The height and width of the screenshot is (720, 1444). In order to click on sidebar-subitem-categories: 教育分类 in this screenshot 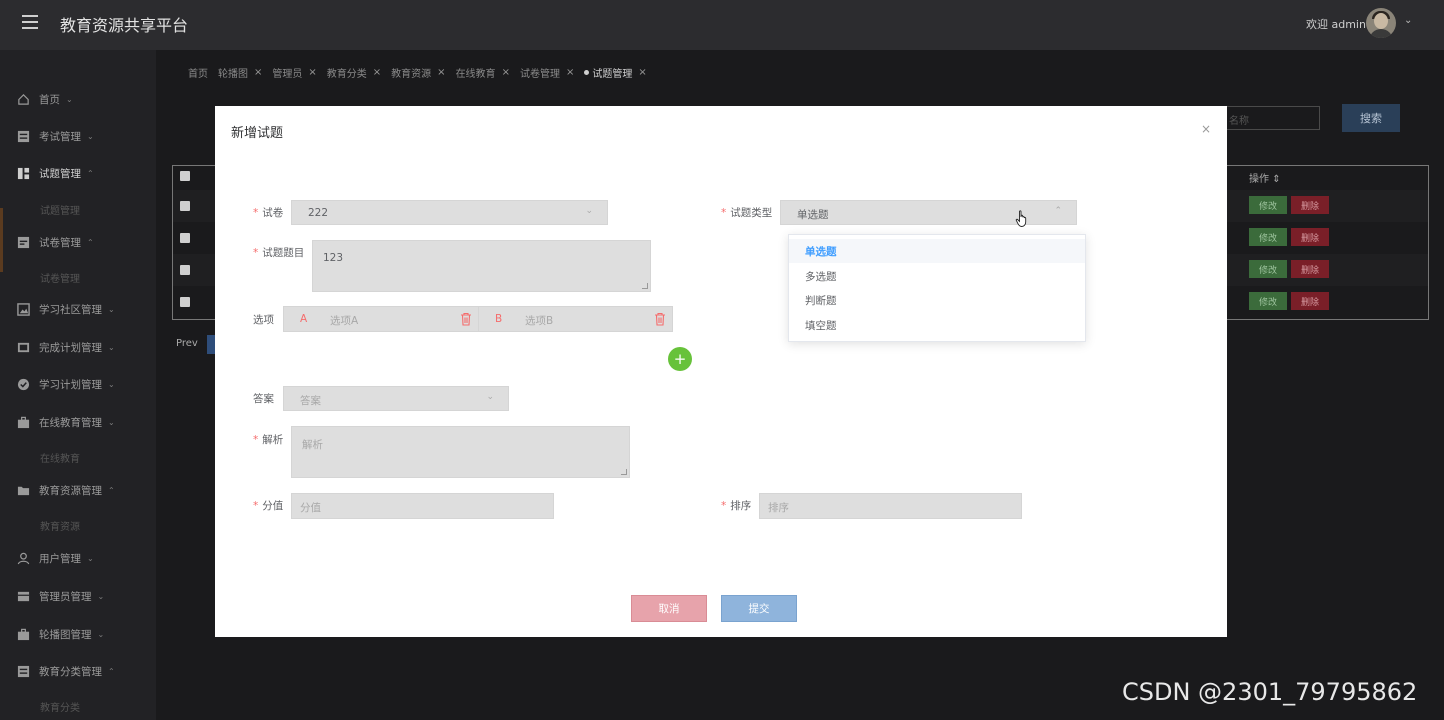, I will do `click(60, 706)`.